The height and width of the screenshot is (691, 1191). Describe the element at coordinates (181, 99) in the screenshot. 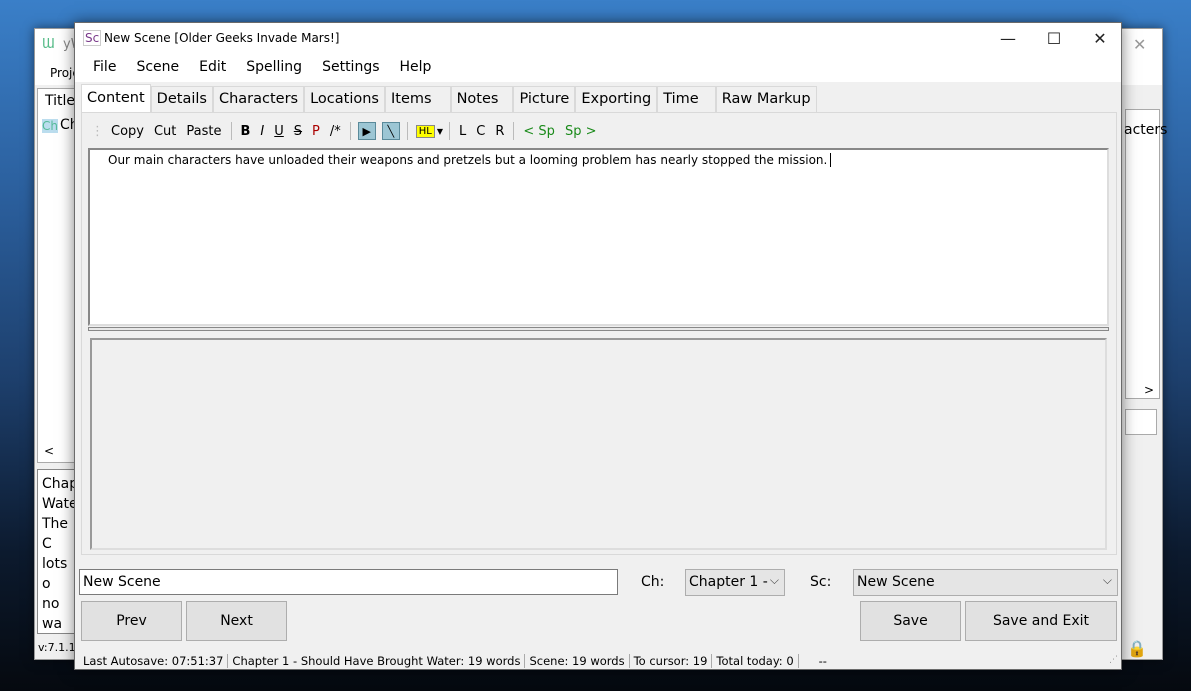

I see `tab-details: Details` at that location.